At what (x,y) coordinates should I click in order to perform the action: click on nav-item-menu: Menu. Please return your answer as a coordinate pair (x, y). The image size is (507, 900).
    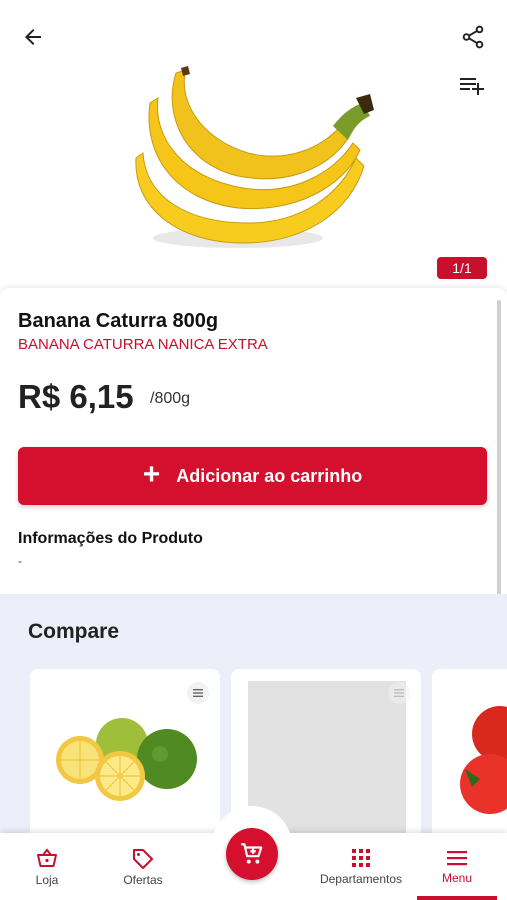
    Looking at the image, I should click on (457, 866).